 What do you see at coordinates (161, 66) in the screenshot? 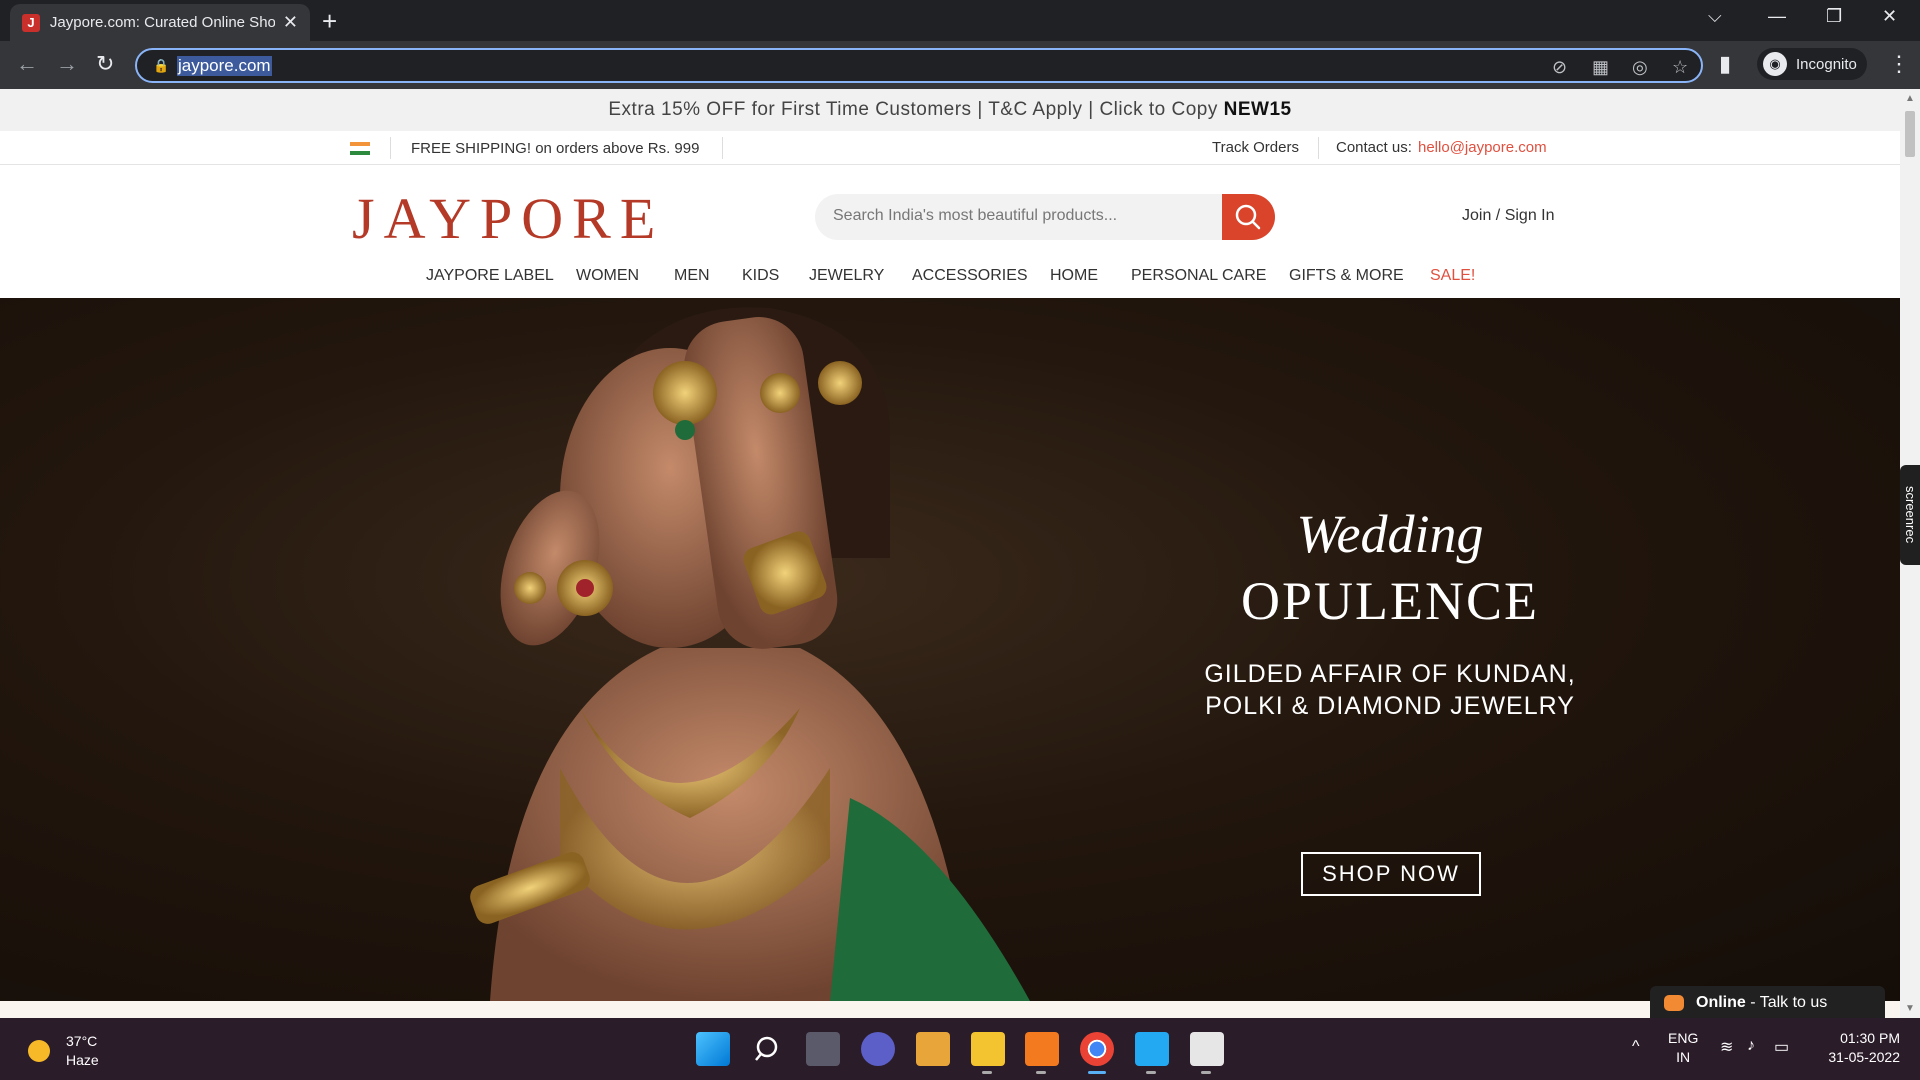
I see `lock-icon: 🔒` at bounding box center [161, 66].